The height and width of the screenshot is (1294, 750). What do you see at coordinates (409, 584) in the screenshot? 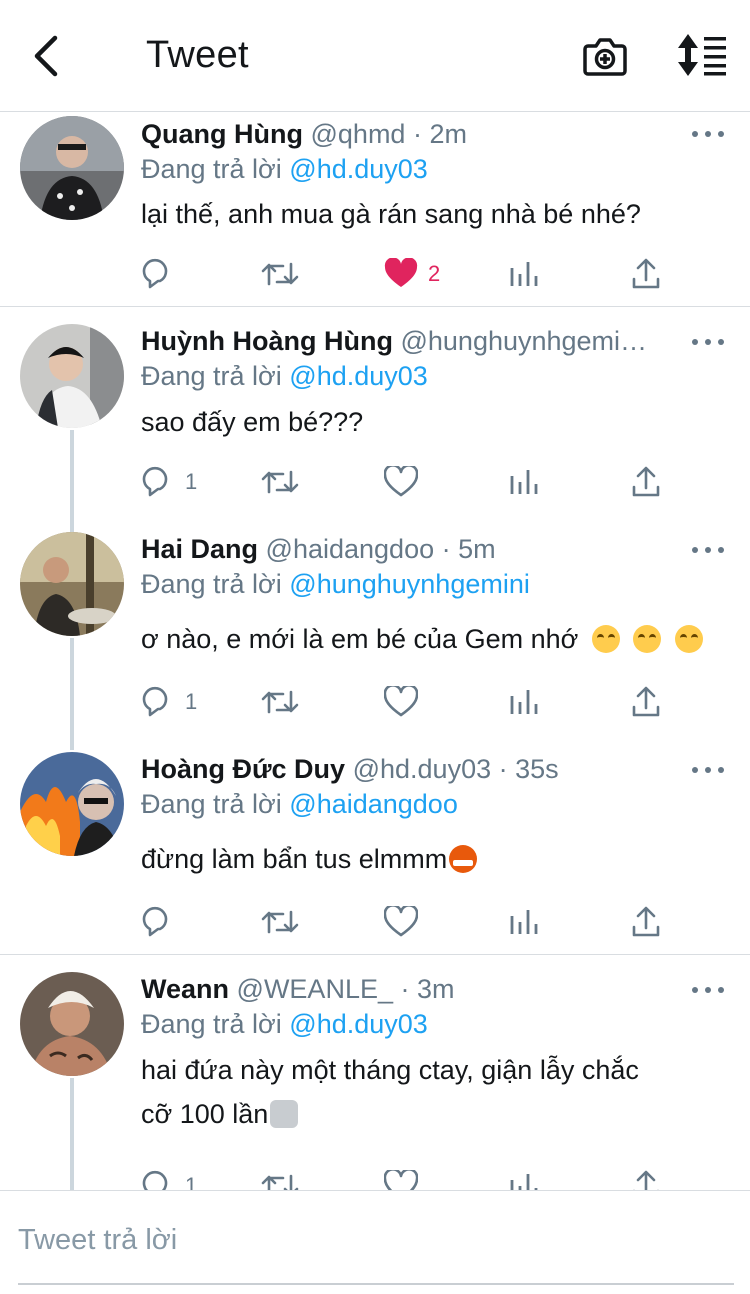
I see `mention-link: @hunghuynhgemini` at bounding box center [409, 584].